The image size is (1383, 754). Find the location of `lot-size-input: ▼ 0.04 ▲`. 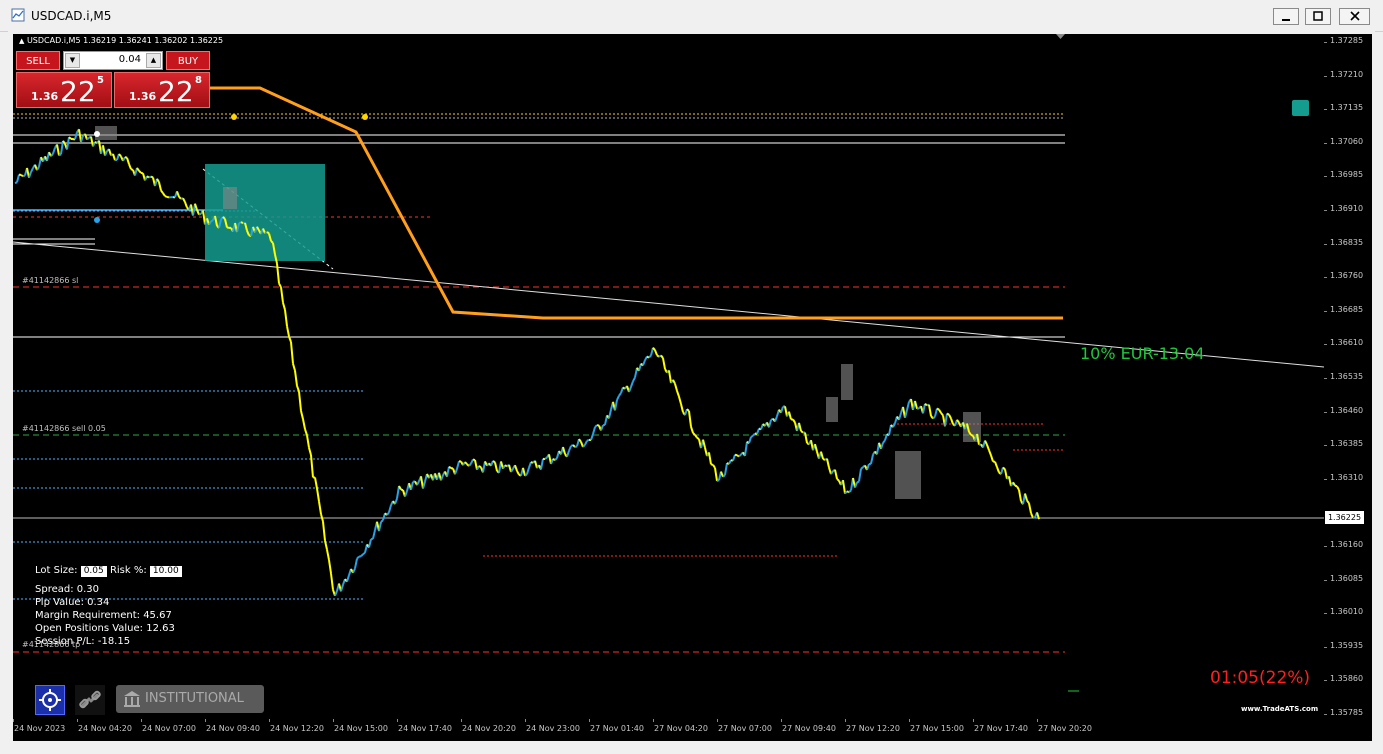

lot-size-input: ▼ 0.04 ▲ is located at coordinates (113, 60).